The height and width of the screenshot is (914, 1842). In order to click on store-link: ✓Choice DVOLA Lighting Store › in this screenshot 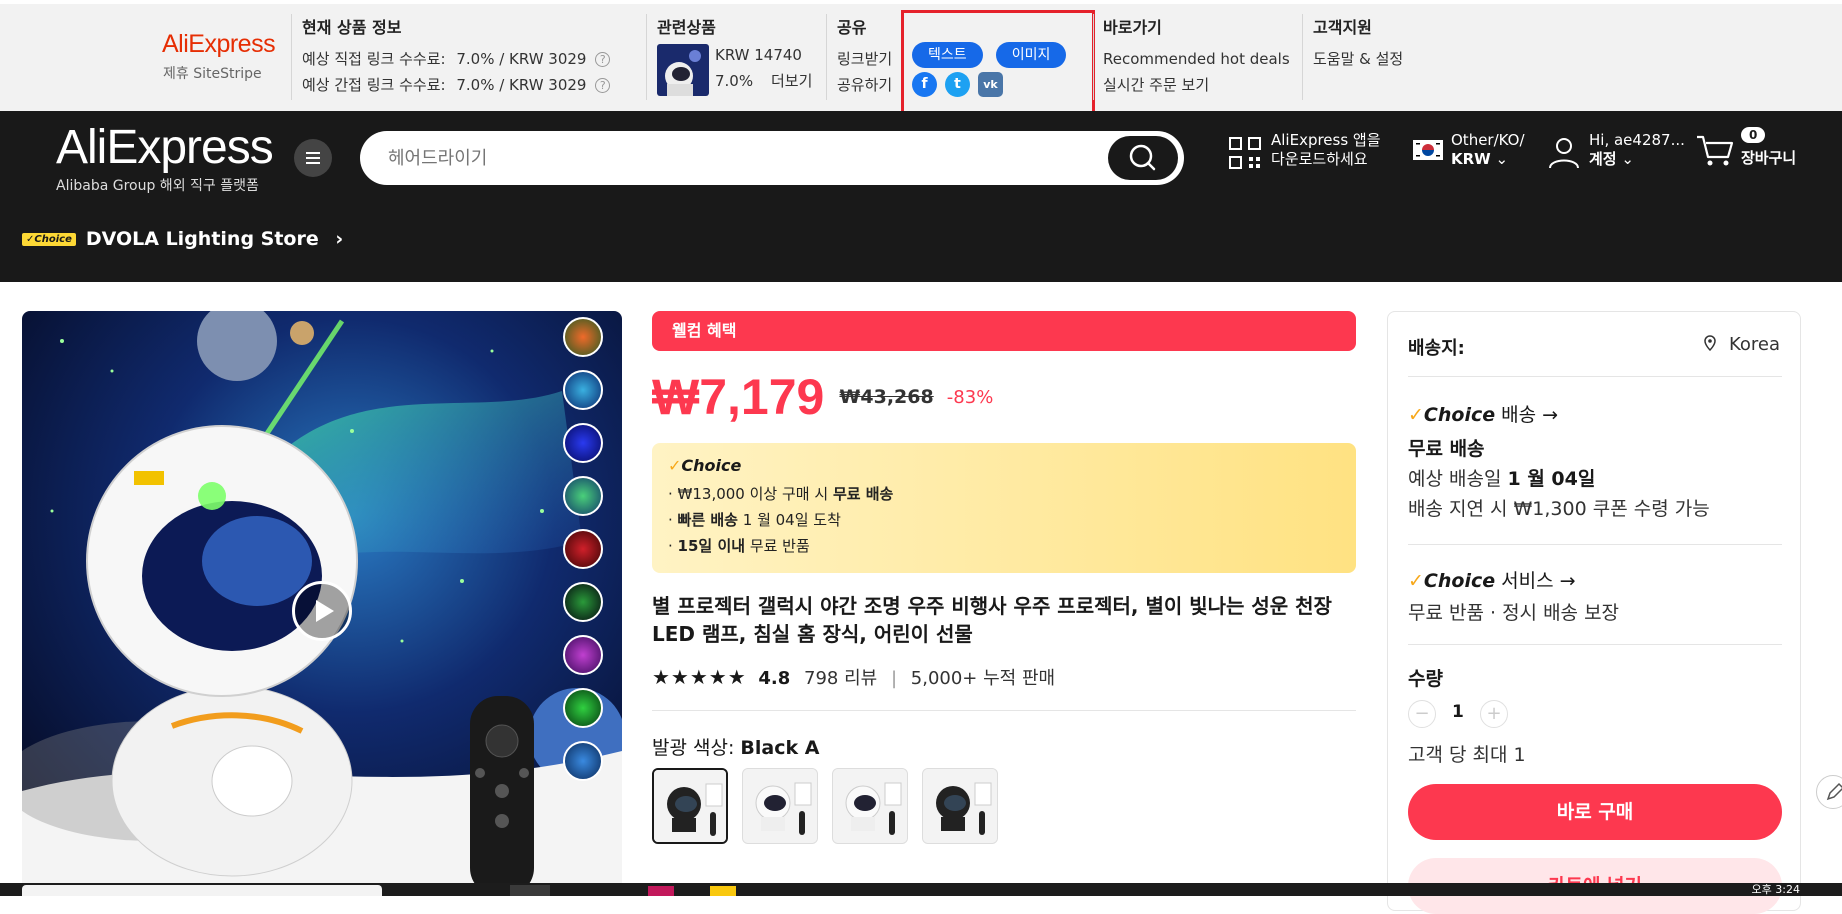, I will do `click(182, 239)`.